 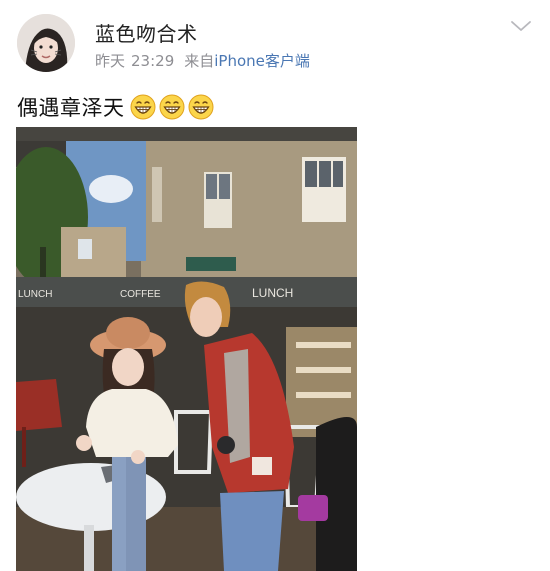 I want to click on post-time: 23:29, so click(x=153, y=61).